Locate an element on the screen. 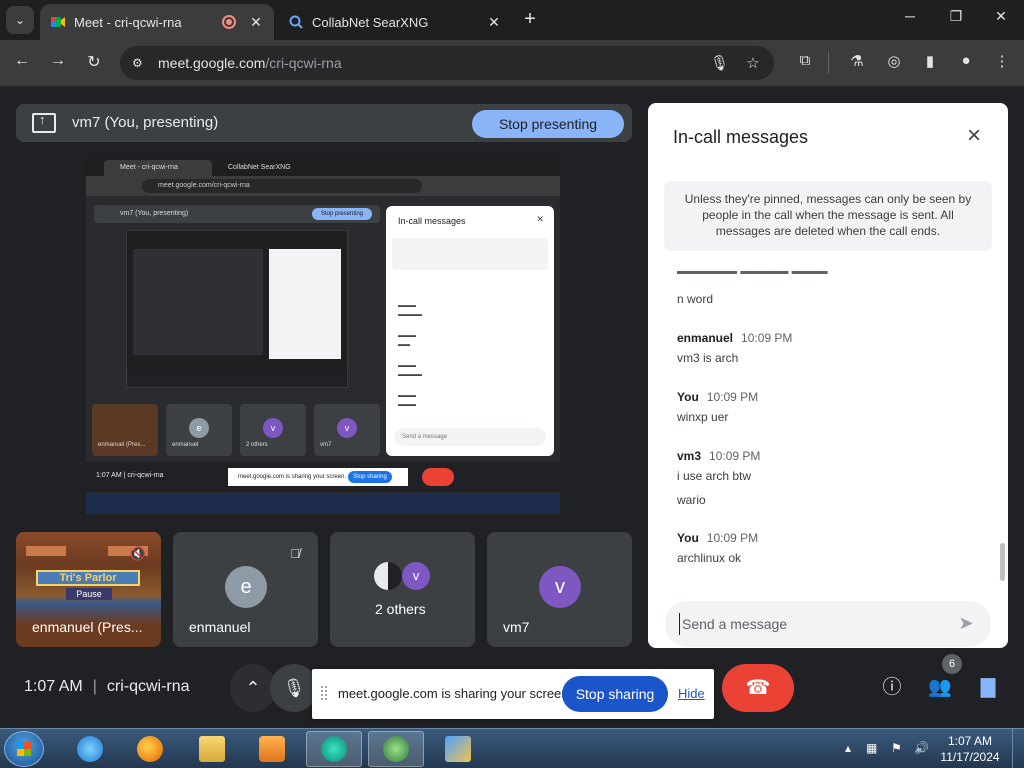 The width and height of the screenshot is (1024, 768). tab-search-button: ⌄ is located at coordinates (20, 20).